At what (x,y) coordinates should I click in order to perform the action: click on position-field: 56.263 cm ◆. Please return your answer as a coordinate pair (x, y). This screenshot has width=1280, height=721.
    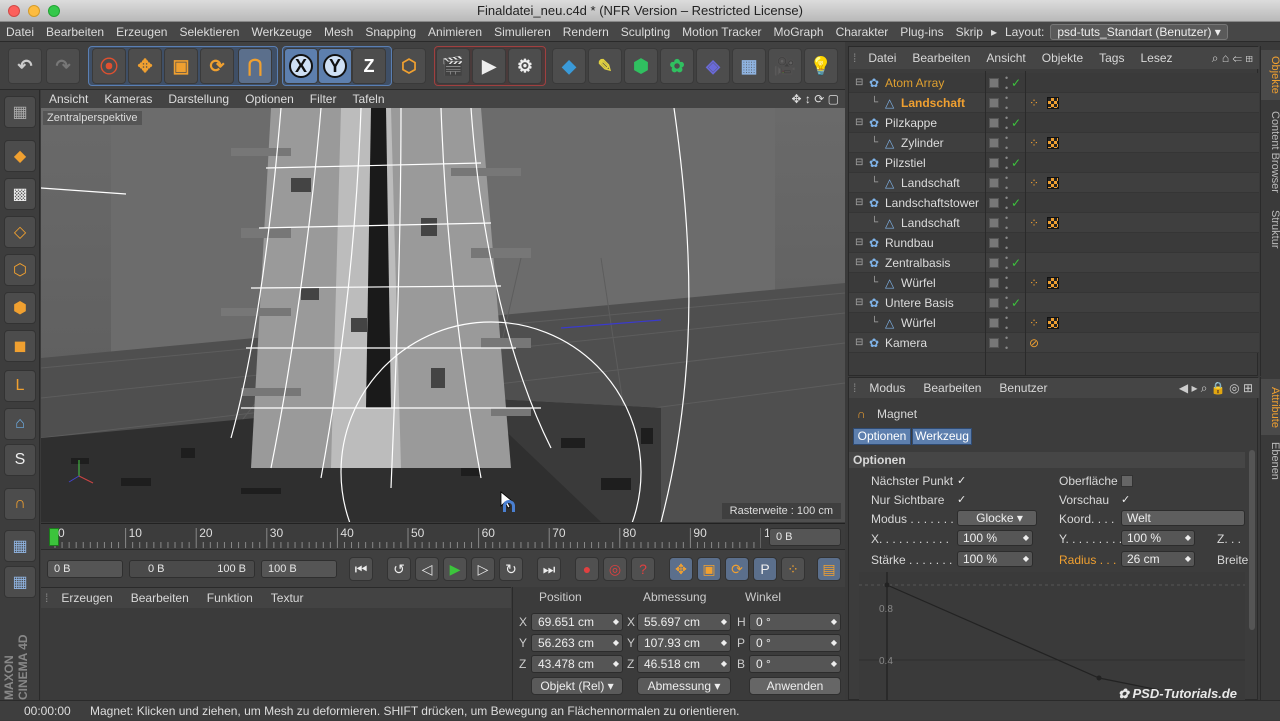
    Looking at the image, I should click on (577, 643).